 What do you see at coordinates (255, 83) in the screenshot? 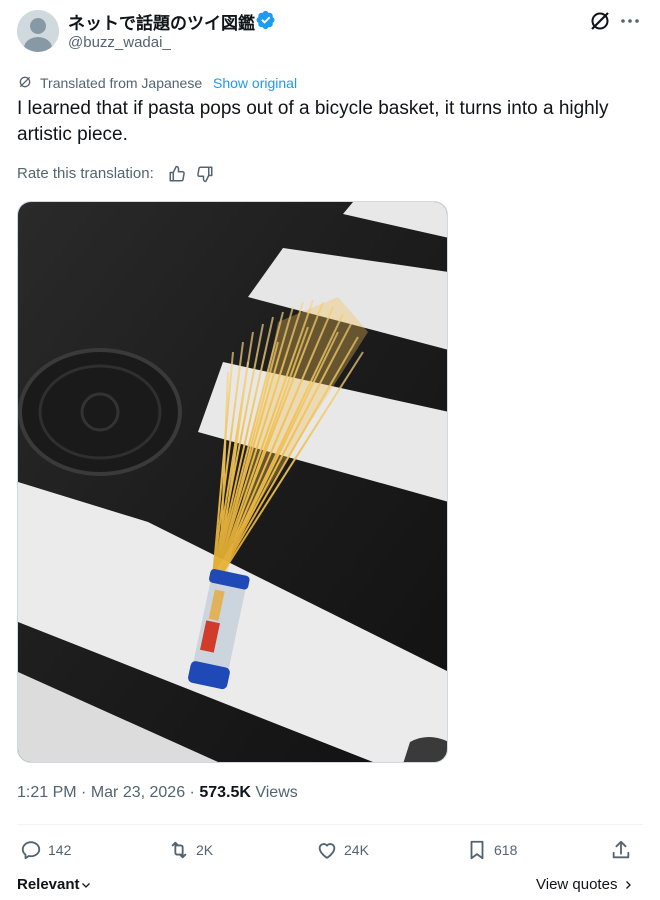
I see `show-original-link: Show original` at bounding box center [255, 83].